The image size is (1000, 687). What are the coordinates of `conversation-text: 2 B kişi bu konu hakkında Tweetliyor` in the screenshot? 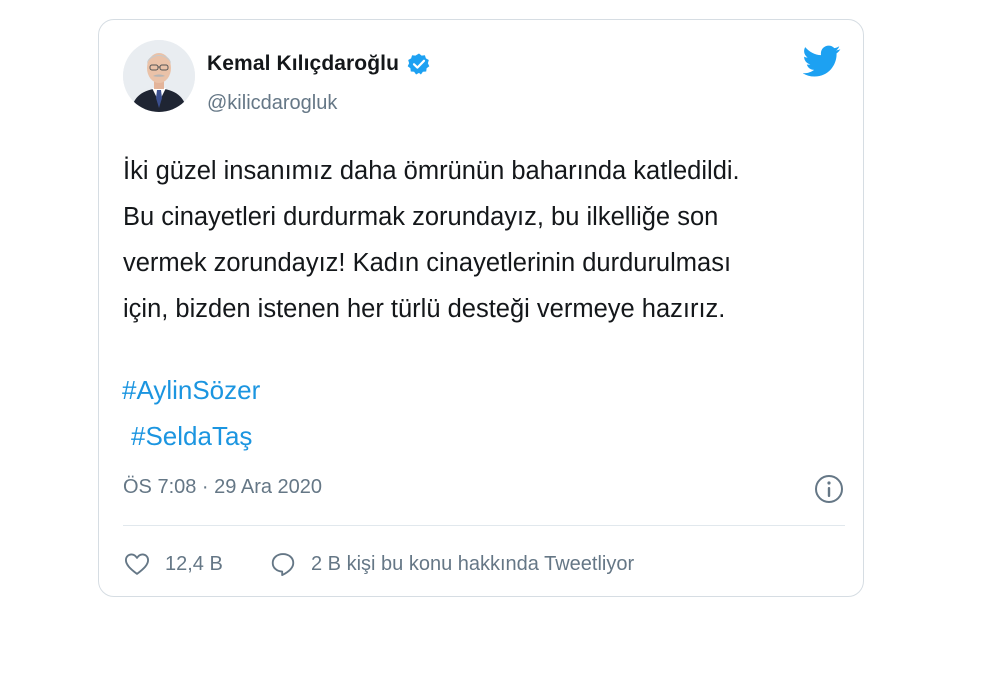 It's located at (473, 563).